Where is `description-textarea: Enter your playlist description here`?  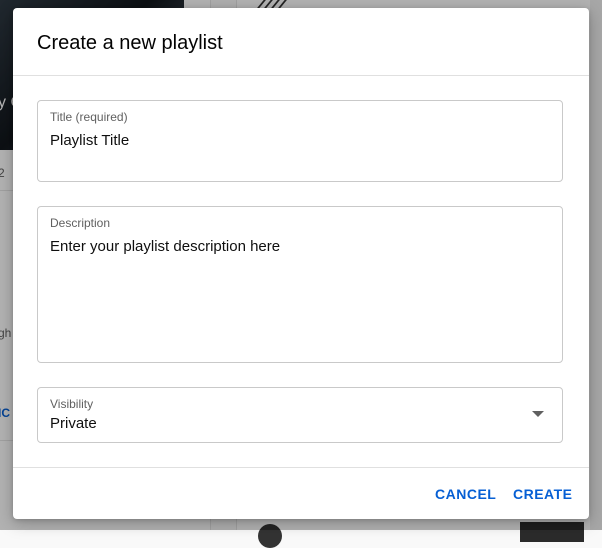 description-textarea: Enter your playlist description here is located at coordinates (165, 247).